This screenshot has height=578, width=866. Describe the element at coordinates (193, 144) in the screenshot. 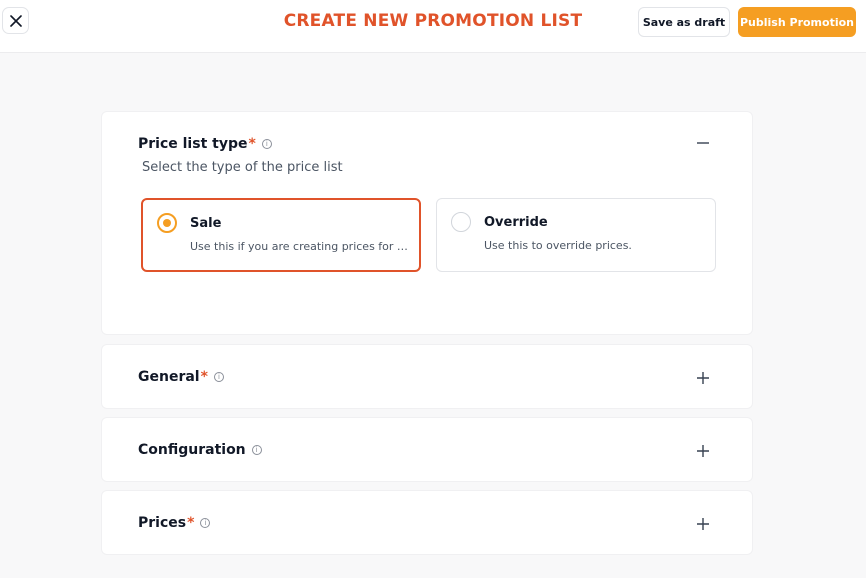

I see `section-title: Price list type` at that location.